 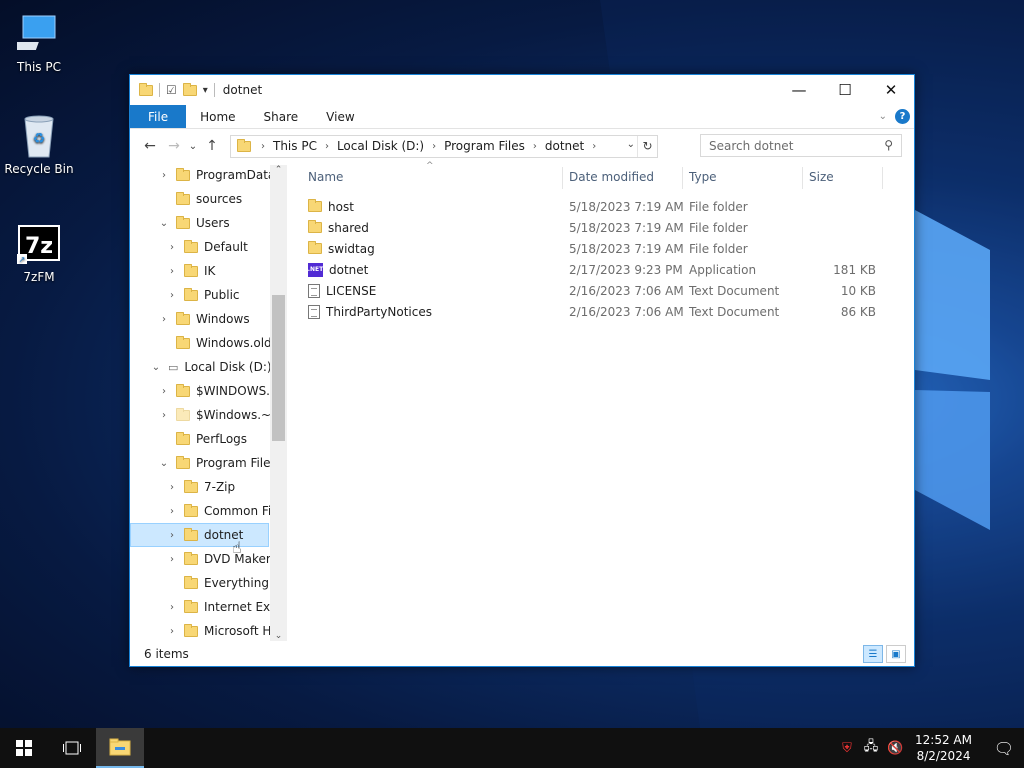 What do you see at coordinates (217, 559) in the screenshot?
I see `tree-item-dvd-maker: › DVD Maker` at bounding box center [217, 559].